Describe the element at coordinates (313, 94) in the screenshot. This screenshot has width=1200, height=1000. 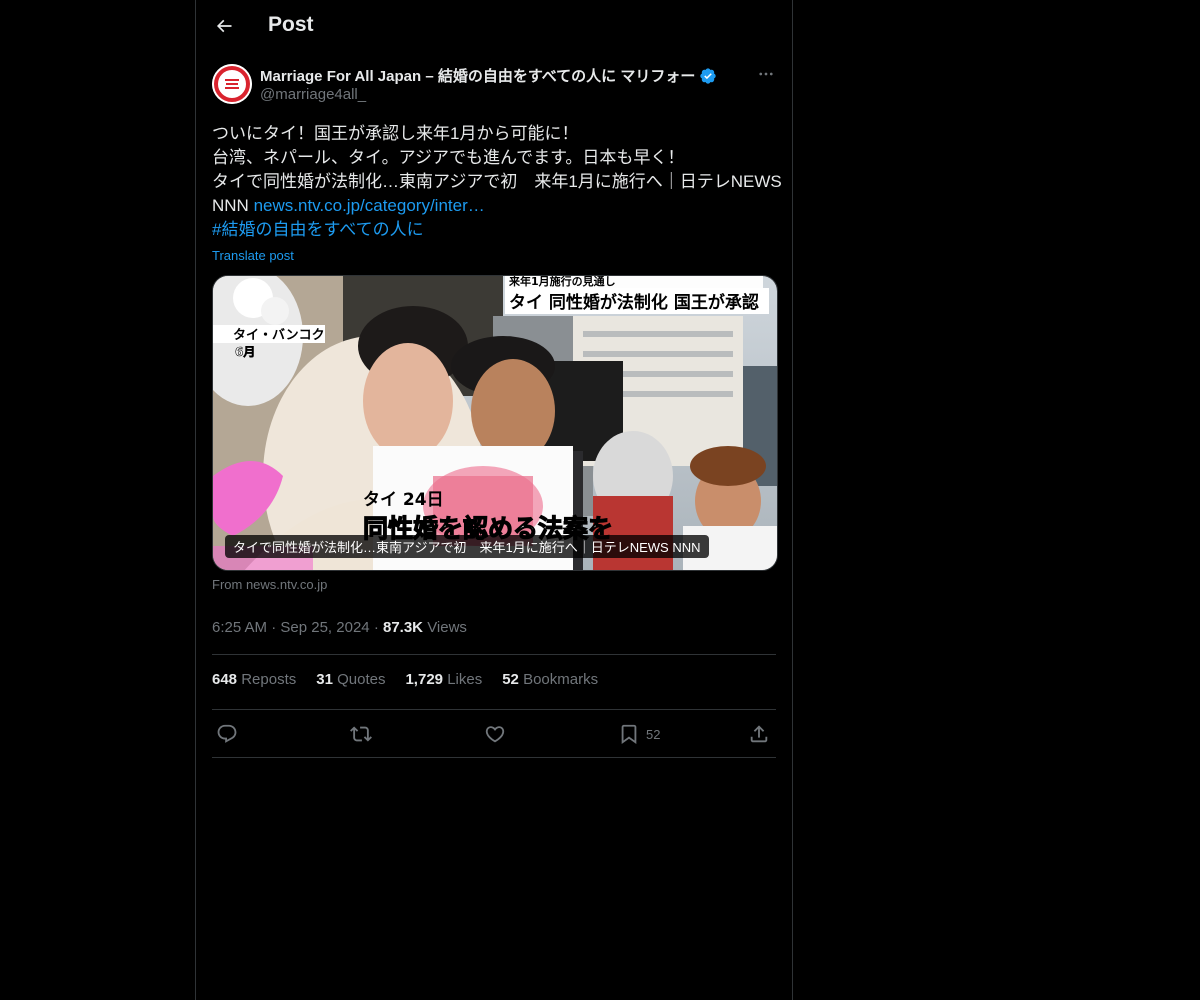
I see `author-handle: @marriage4all_` at that location.